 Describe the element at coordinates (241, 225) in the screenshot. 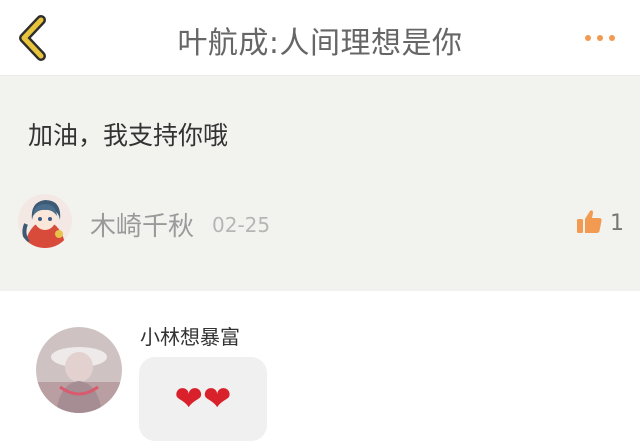

I see `comment-date: 02-25` at that location.